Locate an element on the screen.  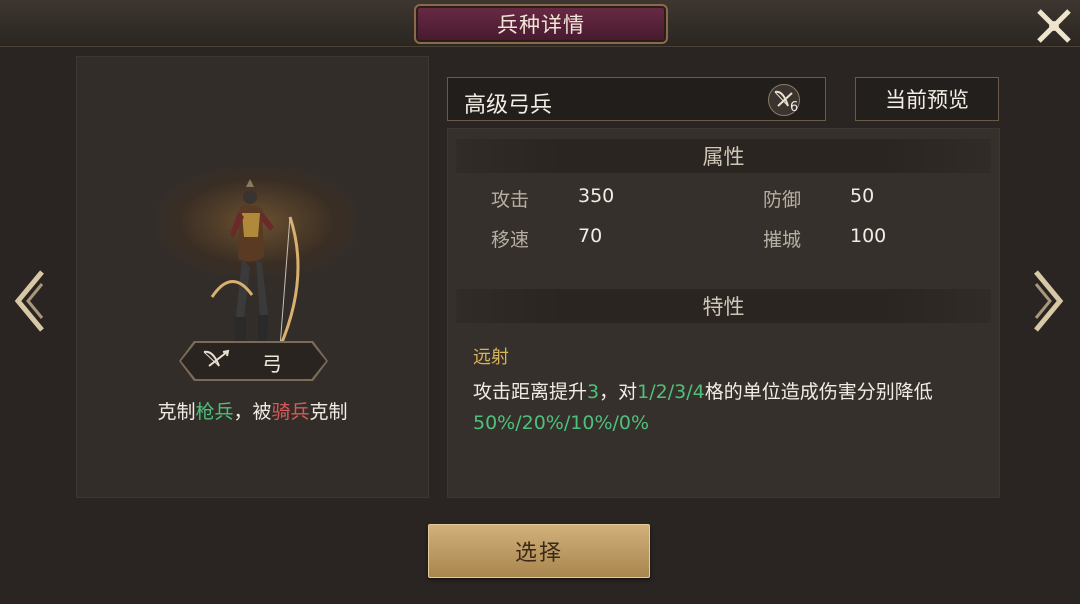
bow-icon is located at coordinates (216, 358).